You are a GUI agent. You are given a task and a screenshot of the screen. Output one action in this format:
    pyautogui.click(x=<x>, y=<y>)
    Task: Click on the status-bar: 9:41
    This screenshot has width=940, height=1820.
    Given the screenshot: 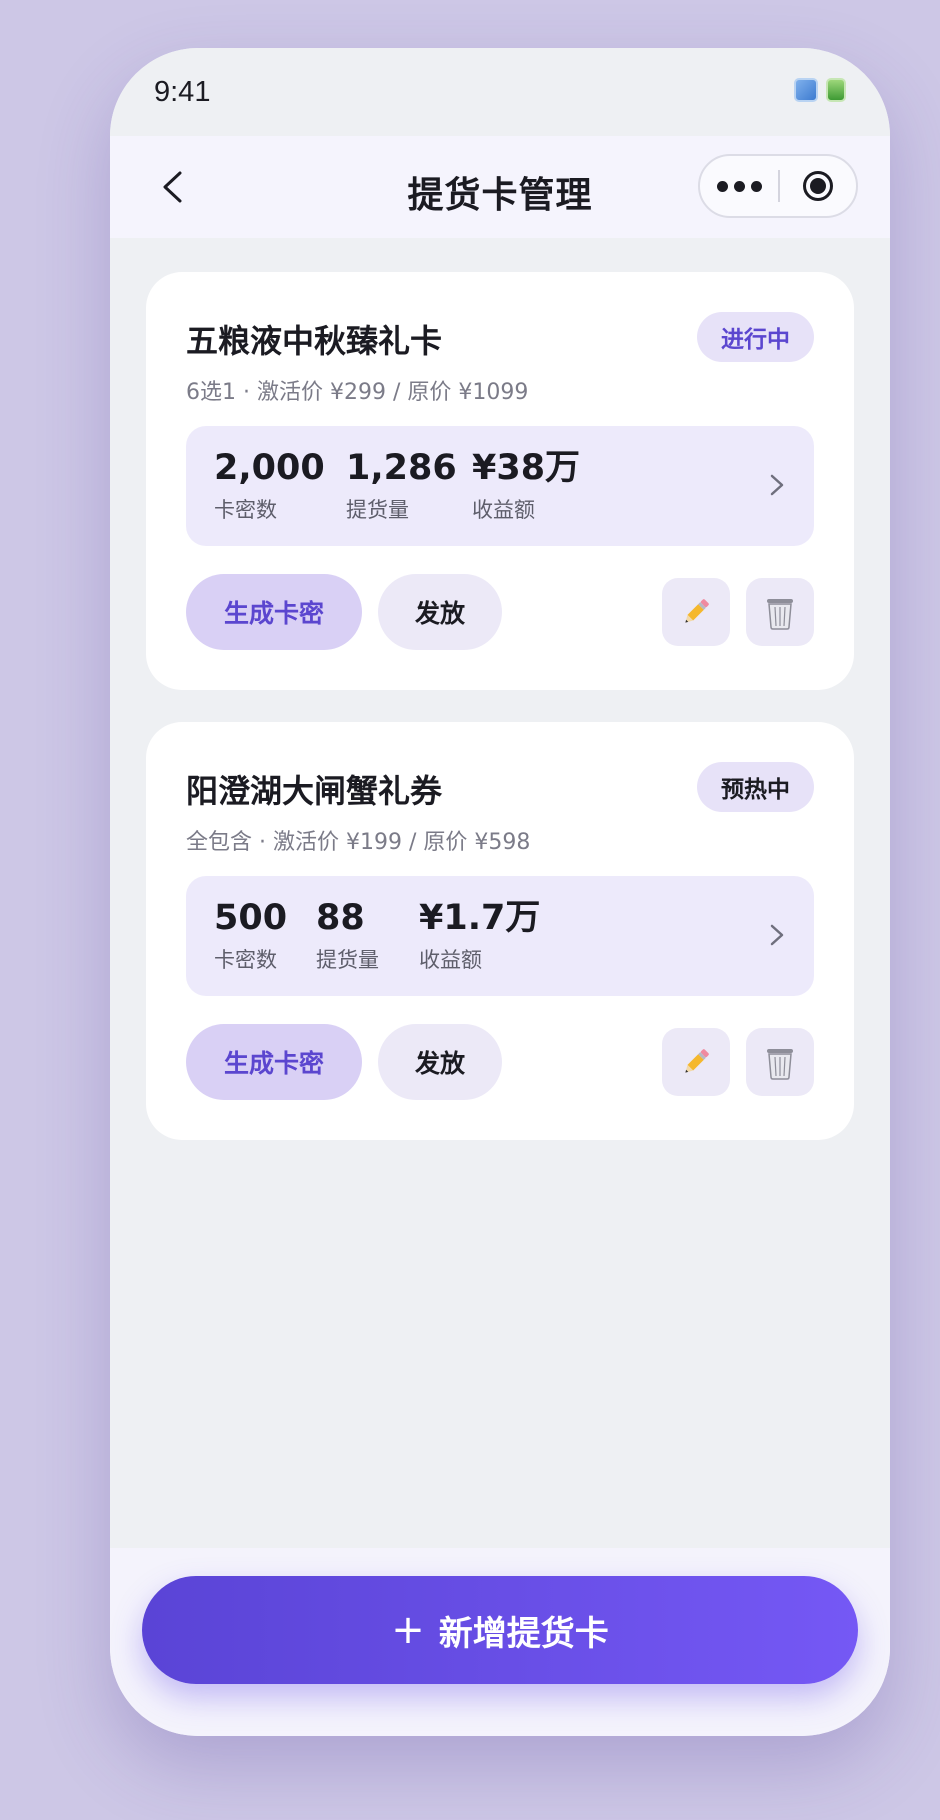 What is the action you would take?
    pyautogui.click(x=500, y=92)
    